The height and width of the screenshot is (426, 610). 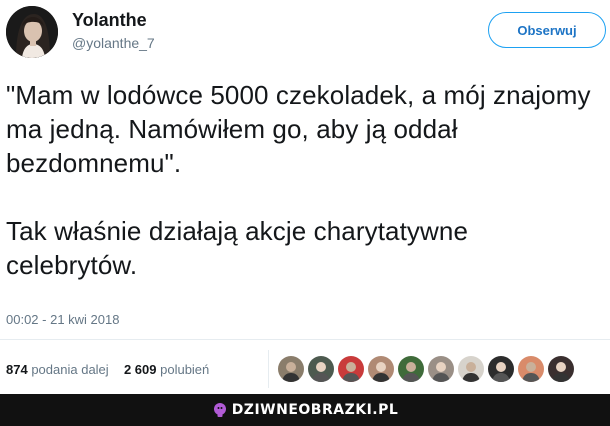 I want to click on avatar-photo-icon, so click(x=32, y=32).